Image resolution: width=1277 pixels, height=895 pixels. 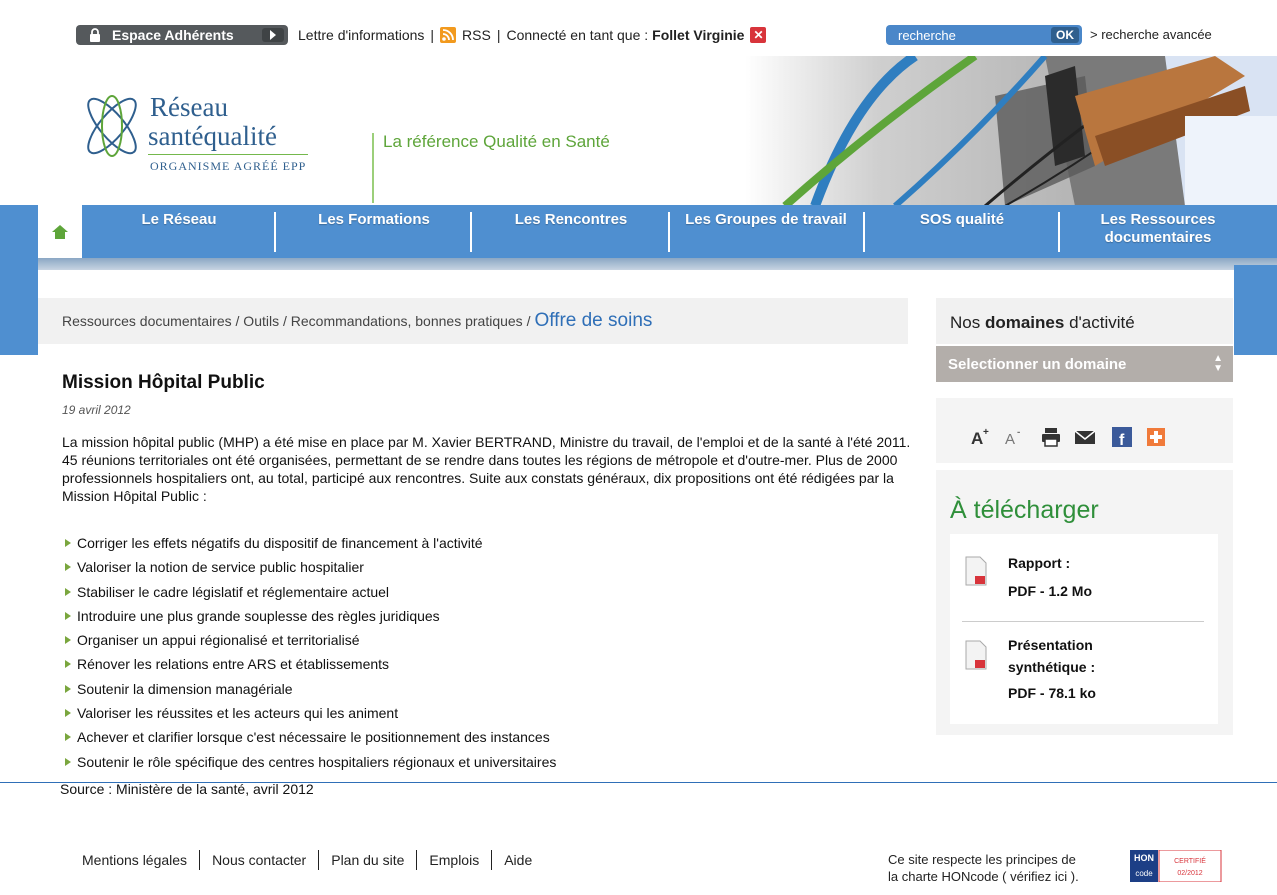 What do you see at coordinates (1158, 233) in the screenshot?
I see `nav-item-ressources: Les Ressources documentaires` at bounding box center [1158, 233].